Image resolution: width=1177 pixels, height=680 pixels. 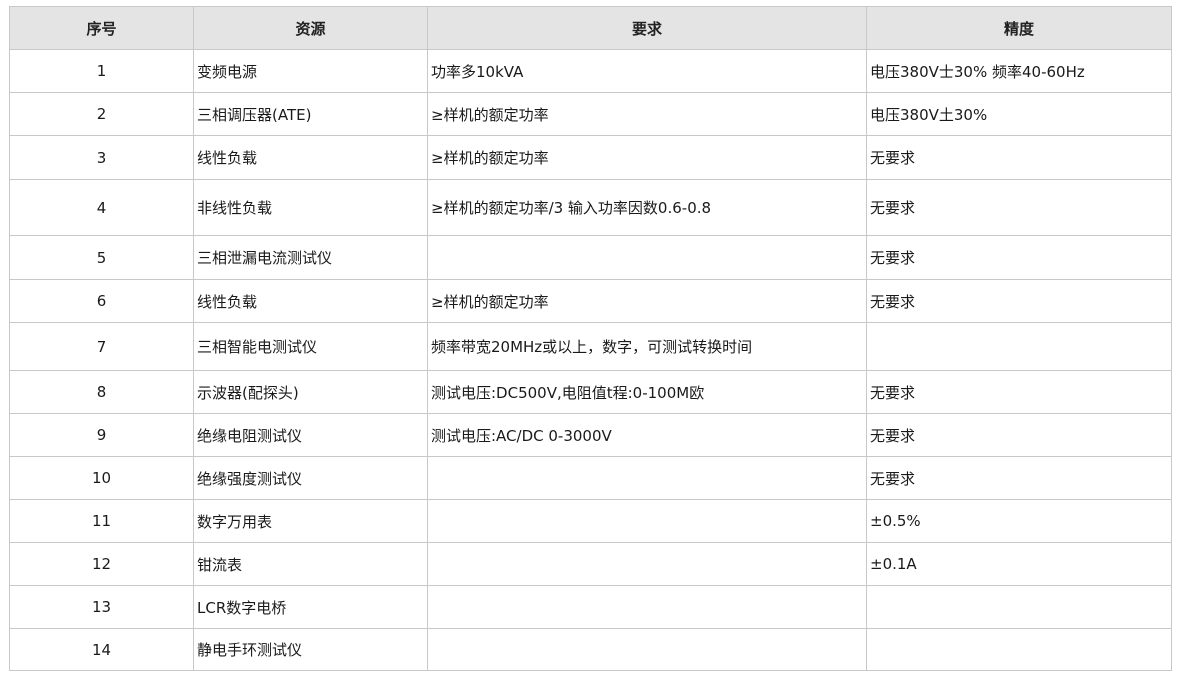 I want to click on table-row: 9 绝缘电阻测试仪 测试电压:AC/DC 0-3000V 无要求, so click(x=590, y=435).